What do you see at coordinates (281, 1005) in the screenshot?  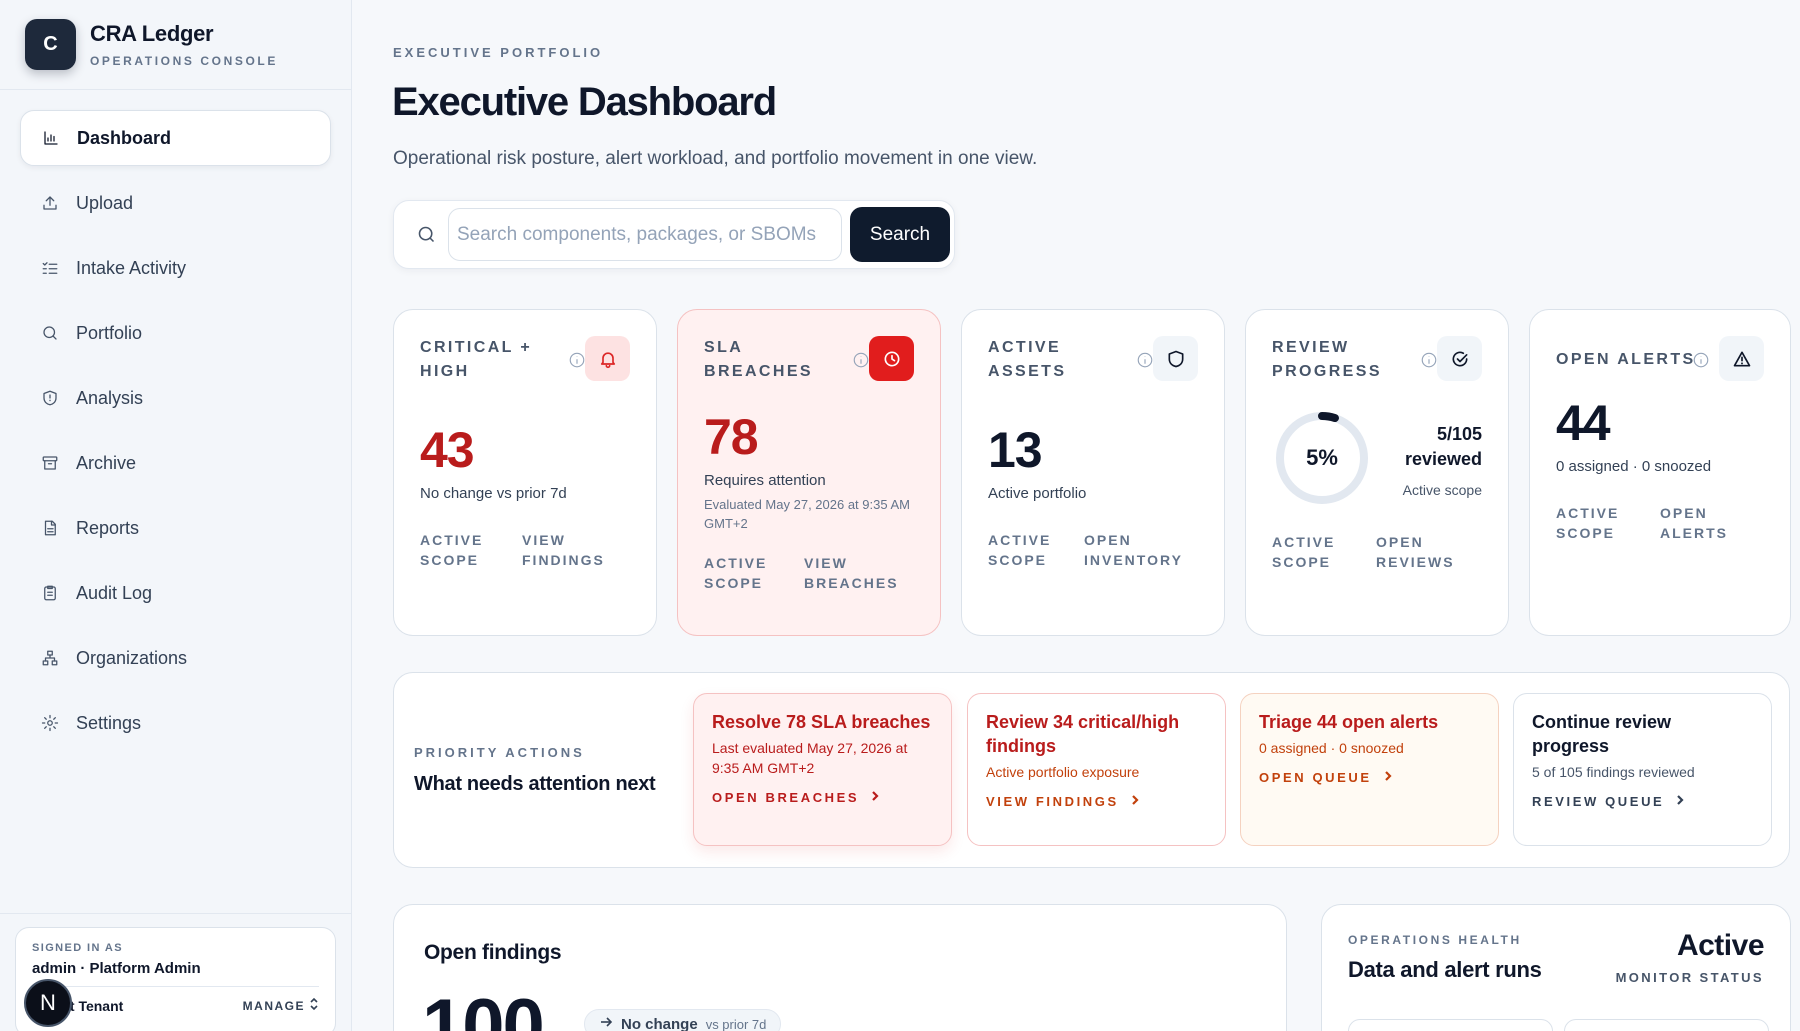 I see `manage-tenant-button: MANAGE` at bounding box center [281, 1005].